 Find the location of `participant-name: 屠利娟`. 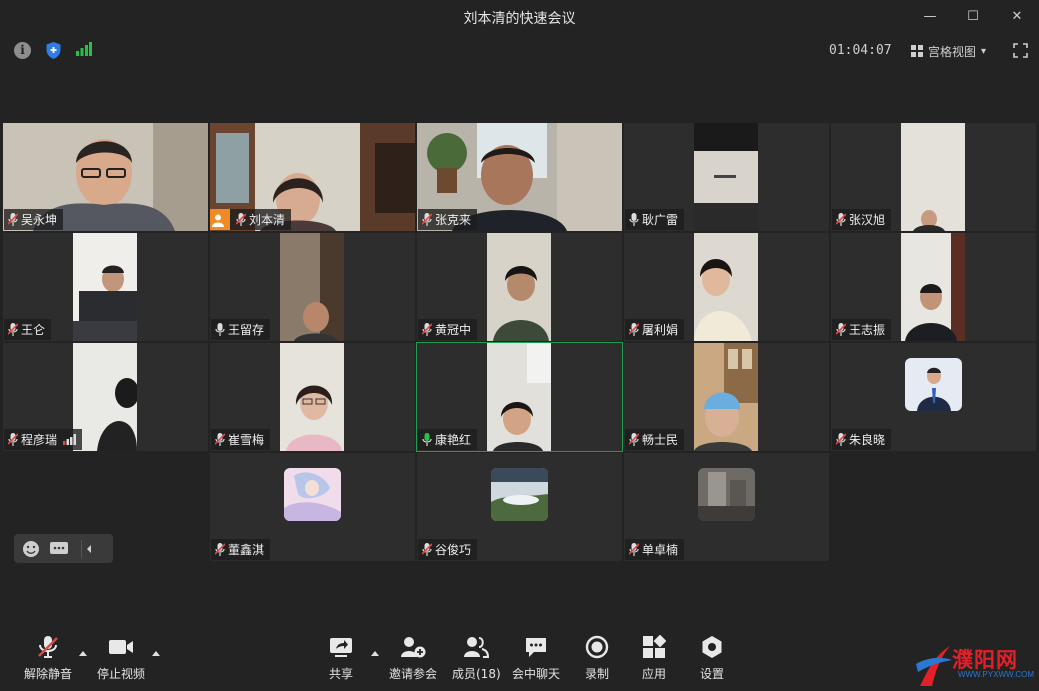

participant-name: 屠利娟 is located at coordinates (660, 330).